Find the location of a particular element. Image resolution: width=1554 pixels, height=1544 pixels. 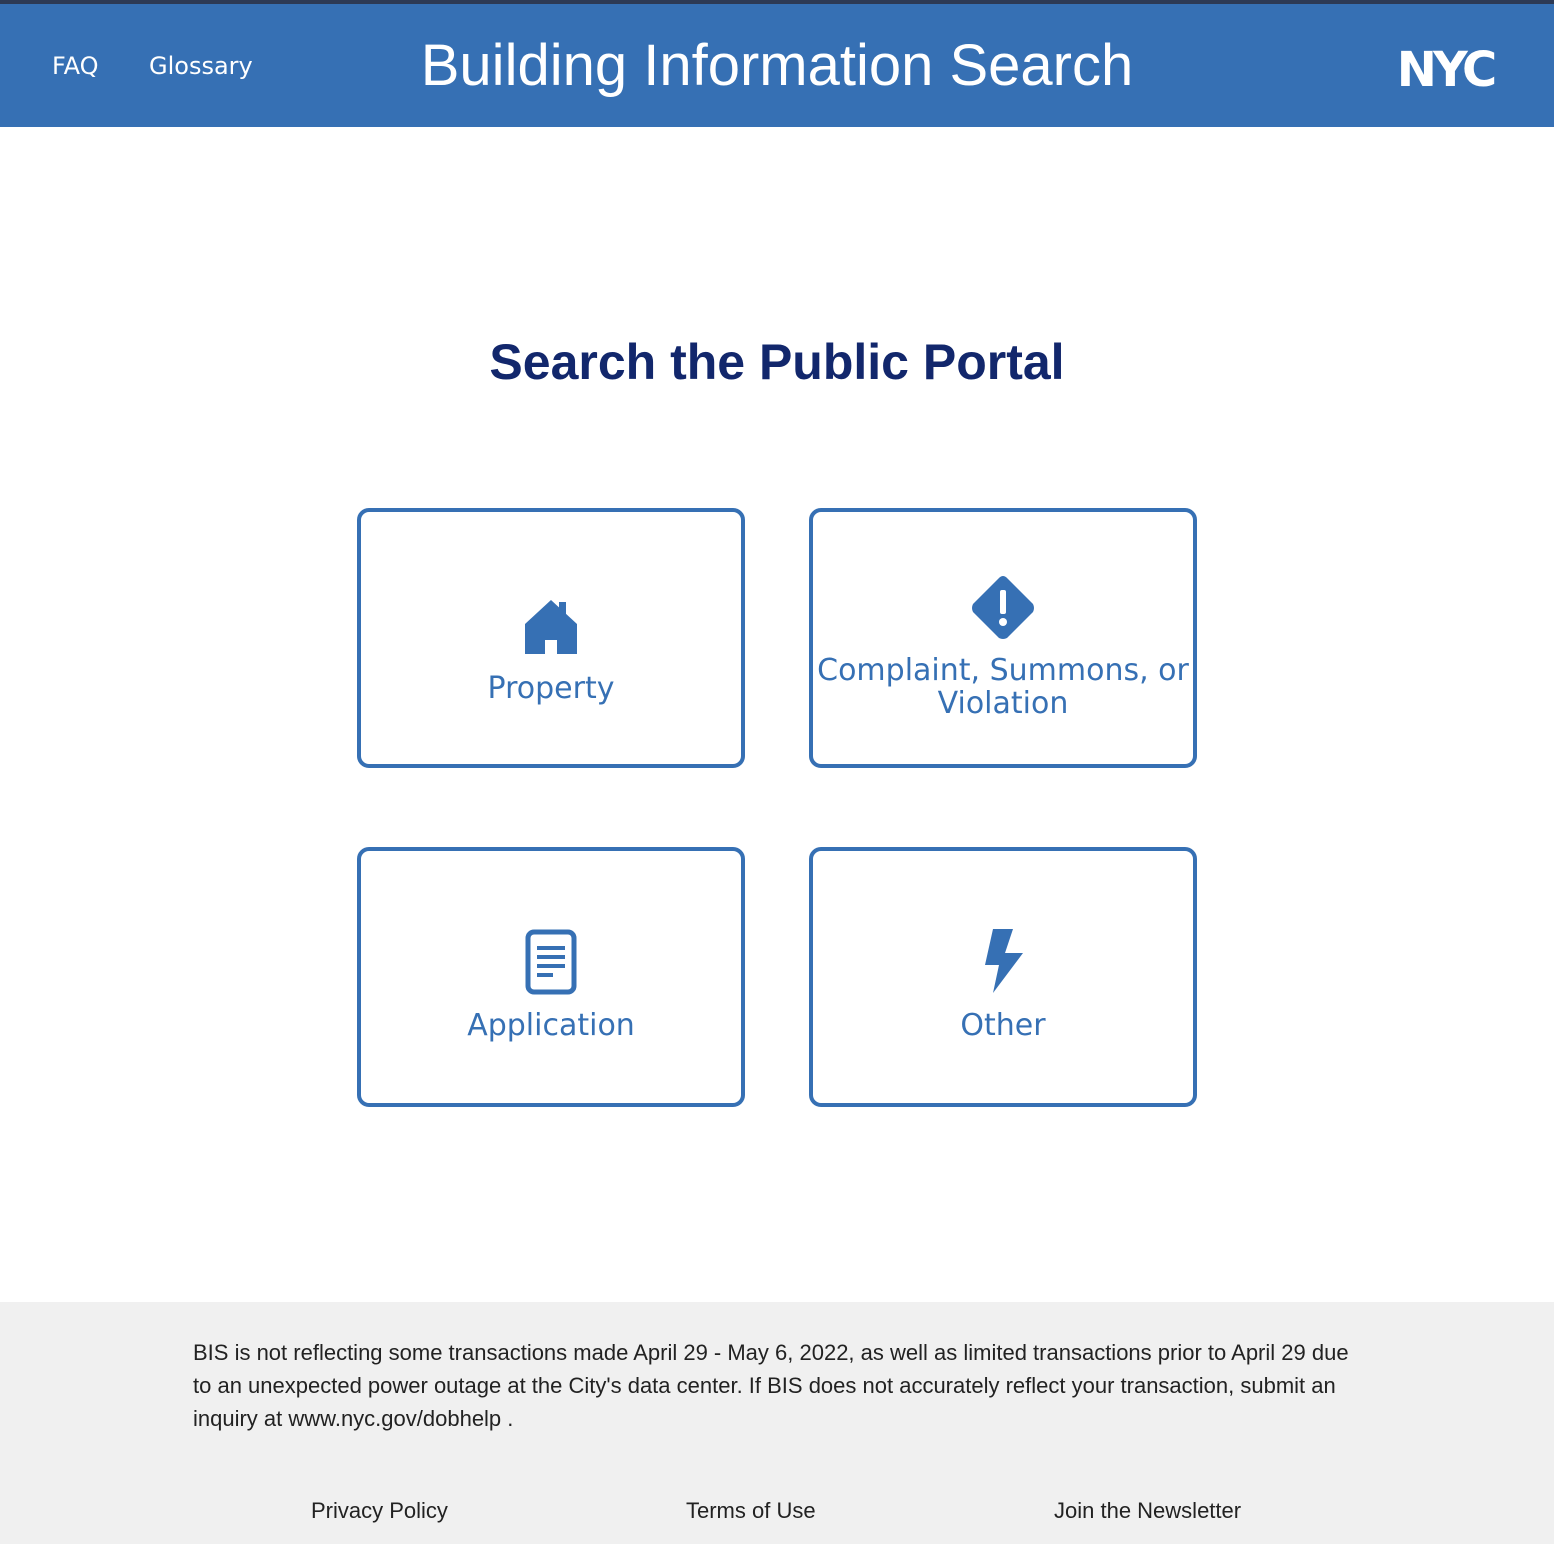

site-title: Building Information Search is located at coordinates (777, 65).